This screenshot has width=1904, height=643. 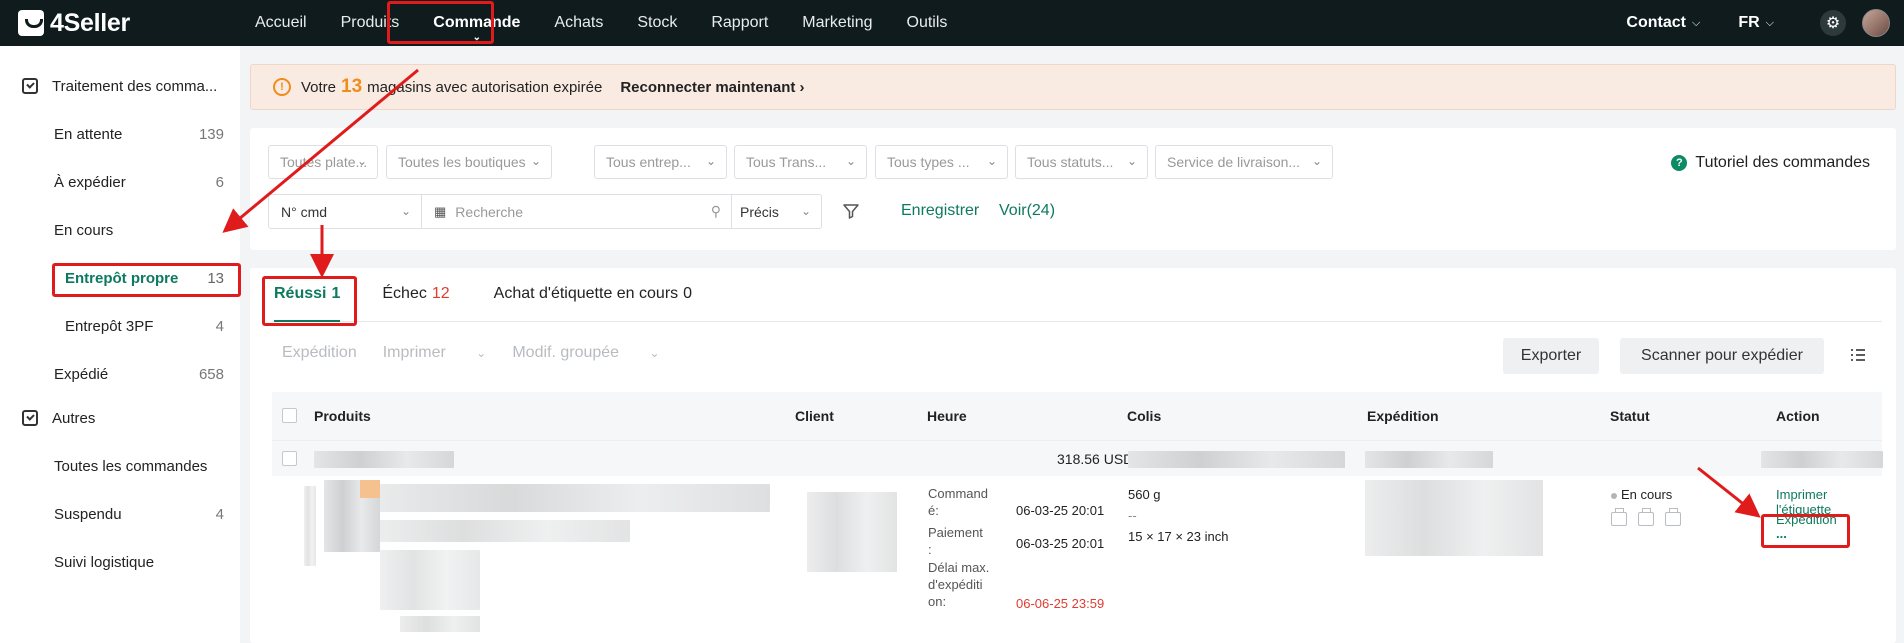 What do you see at coordinates (282, 87) in the screenshot?
I see `warning-icon: !` at bounding box center [282, 87].